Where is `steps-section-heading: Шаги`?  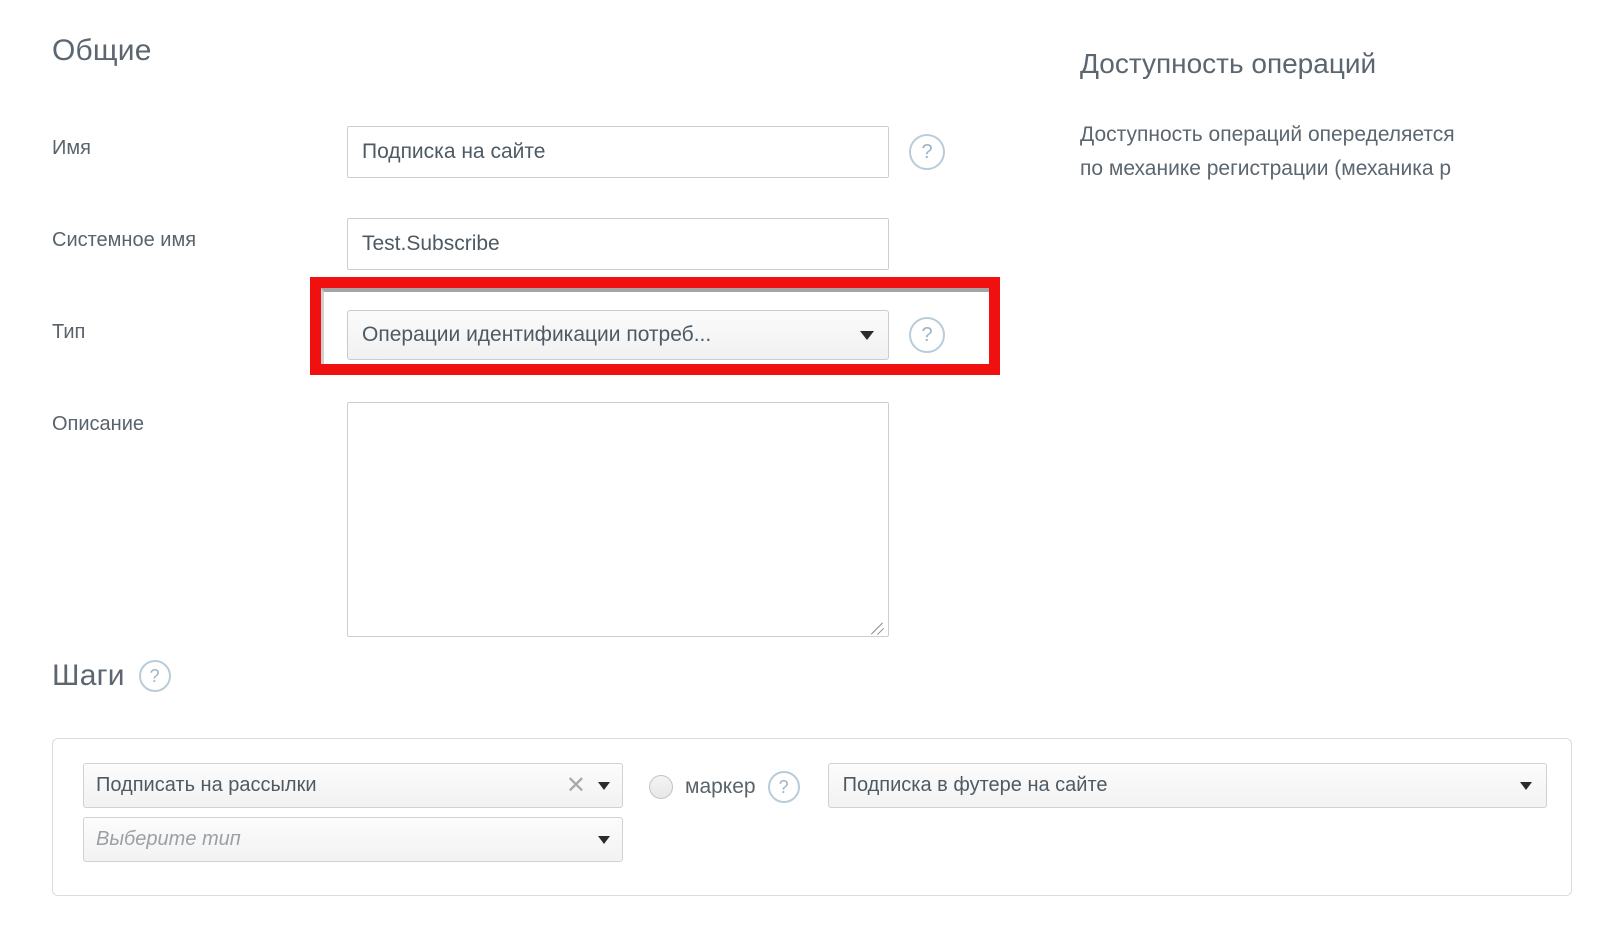
steps-section-heading: Шаги is located at coordinates (88, 675).